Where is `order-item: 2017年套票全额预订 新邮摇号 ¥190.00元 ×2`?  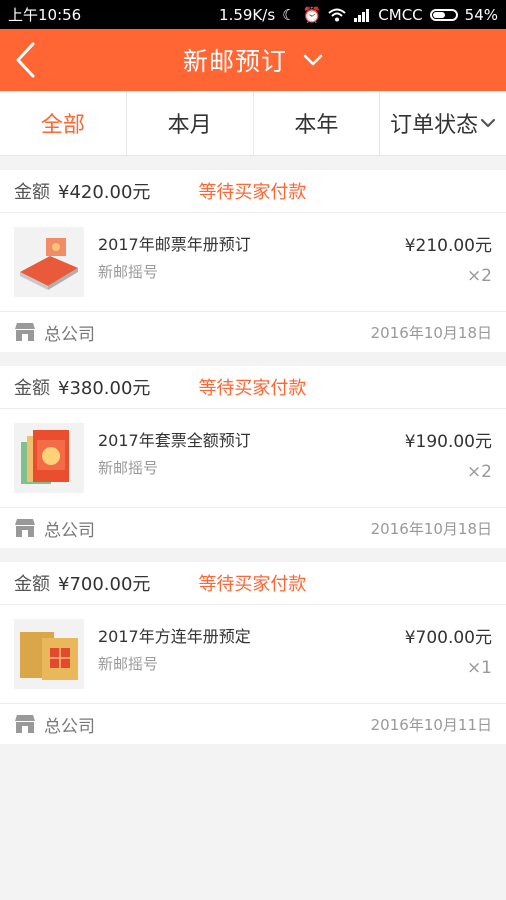 order-item: 2017年套票全额预订 新邮摇号 ¥190.00元 ×2 is located at coordinates (253, 458).